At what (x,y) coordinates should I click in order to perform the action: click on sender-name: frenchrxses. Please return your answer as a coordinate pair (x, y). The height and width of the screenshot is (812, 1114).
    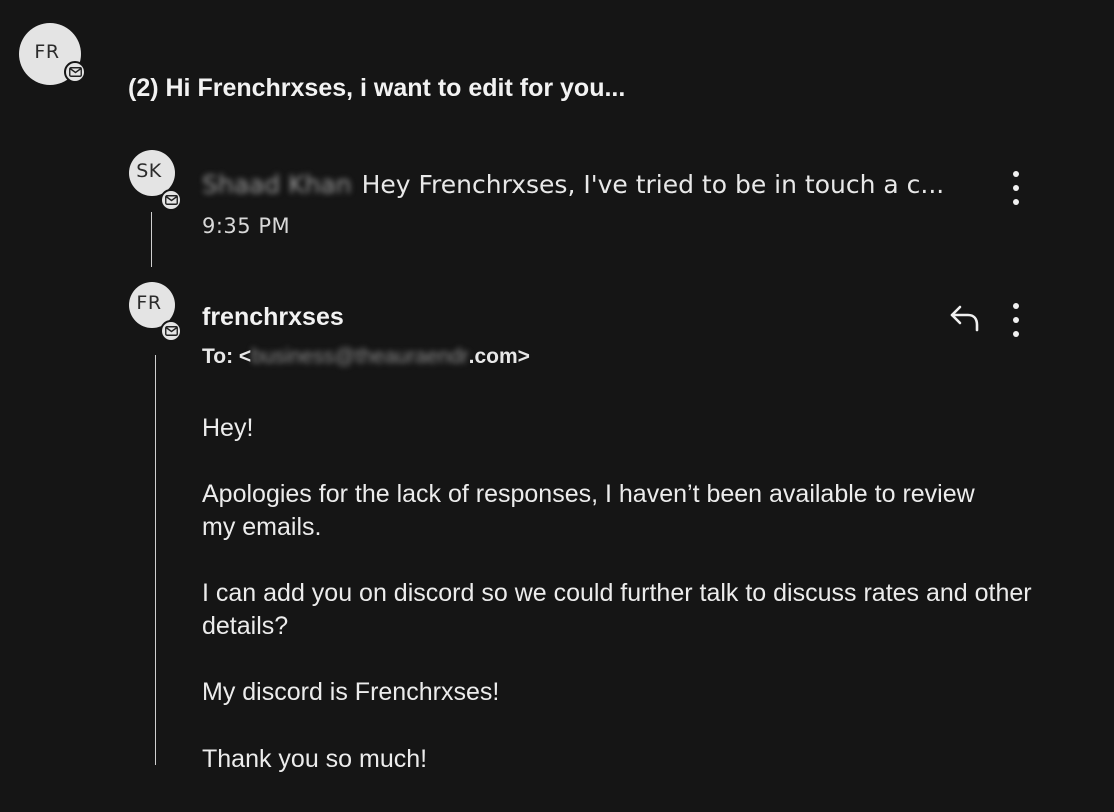
    Looking at the image, I should click on (273, 317).